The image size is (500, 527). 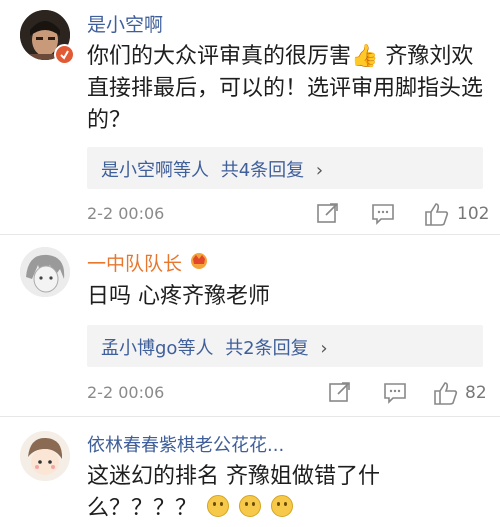 What do you see at coordinates (288, 215) in the screenshot?
I see `comment-meta: 2-2 00:06 102` at bounding box center [288, 215].